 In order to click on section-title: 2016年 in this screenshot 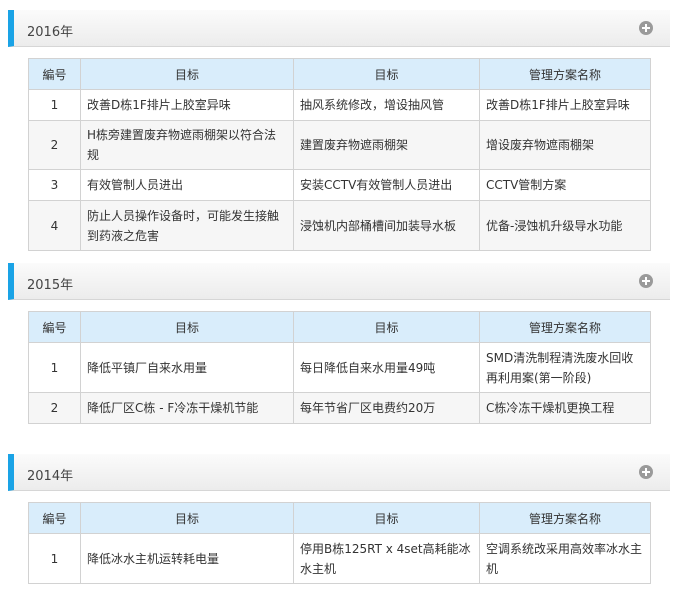, I will do `click(50, 32)`.